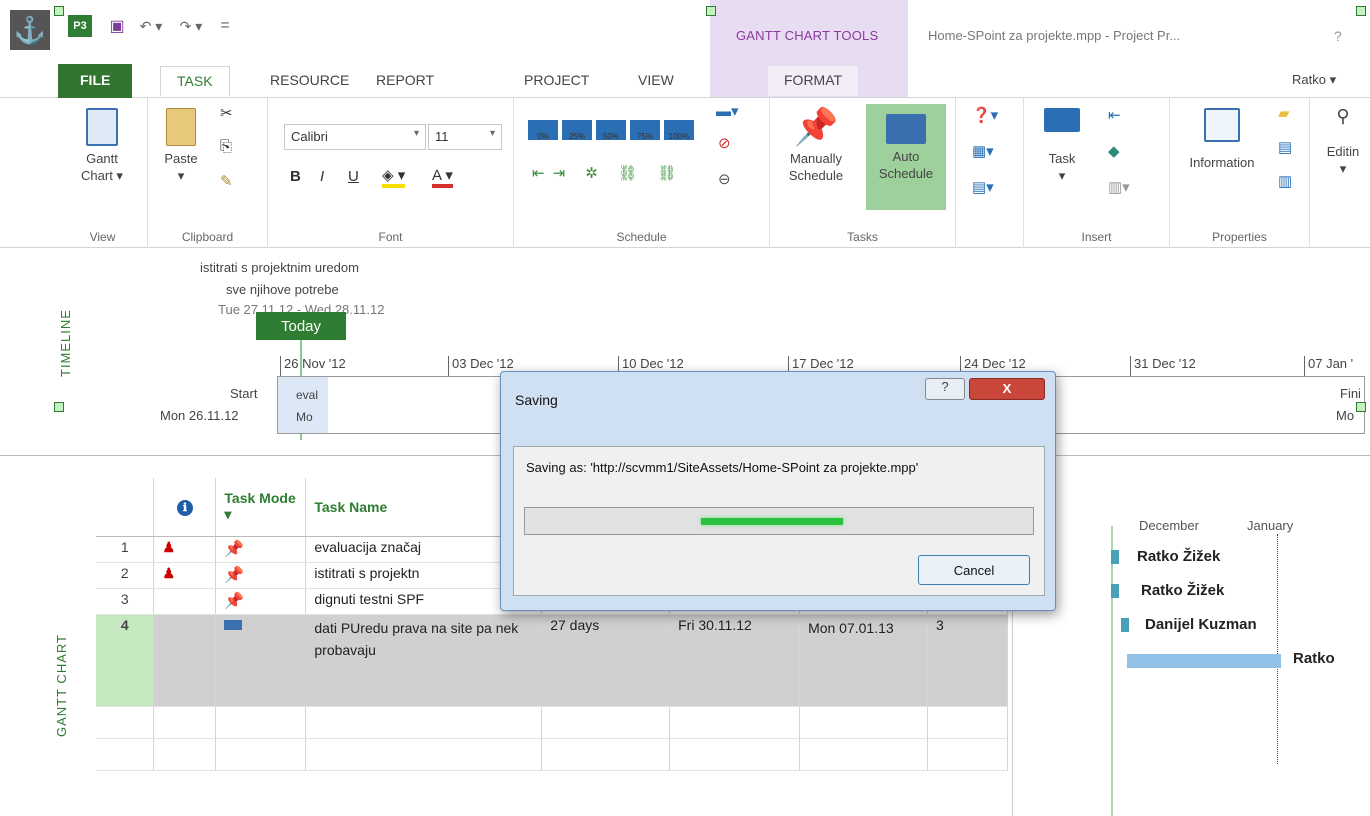 The height and width of the screenshot is (816, 1370). What do you see at coordinates (724, 143) in the screenshot?
I see `inactivate-icon: ⊘` at bounding box center [724, 143].